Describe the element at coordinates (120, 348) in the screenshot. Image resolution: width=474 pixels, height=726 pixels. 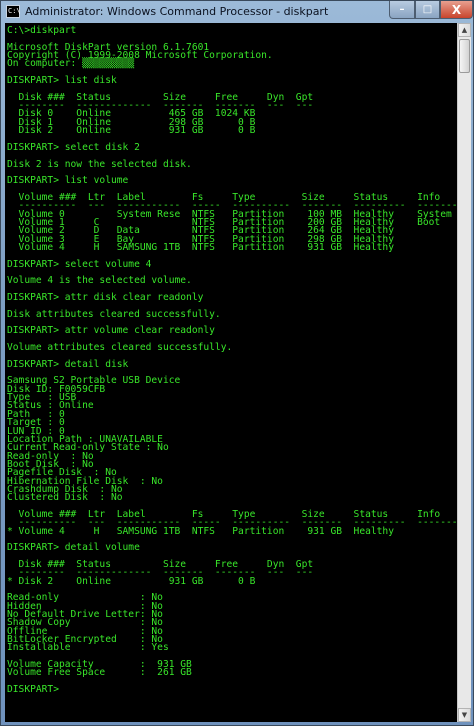
I see `console-line: Volume attributes cleared successfully.` at that location.